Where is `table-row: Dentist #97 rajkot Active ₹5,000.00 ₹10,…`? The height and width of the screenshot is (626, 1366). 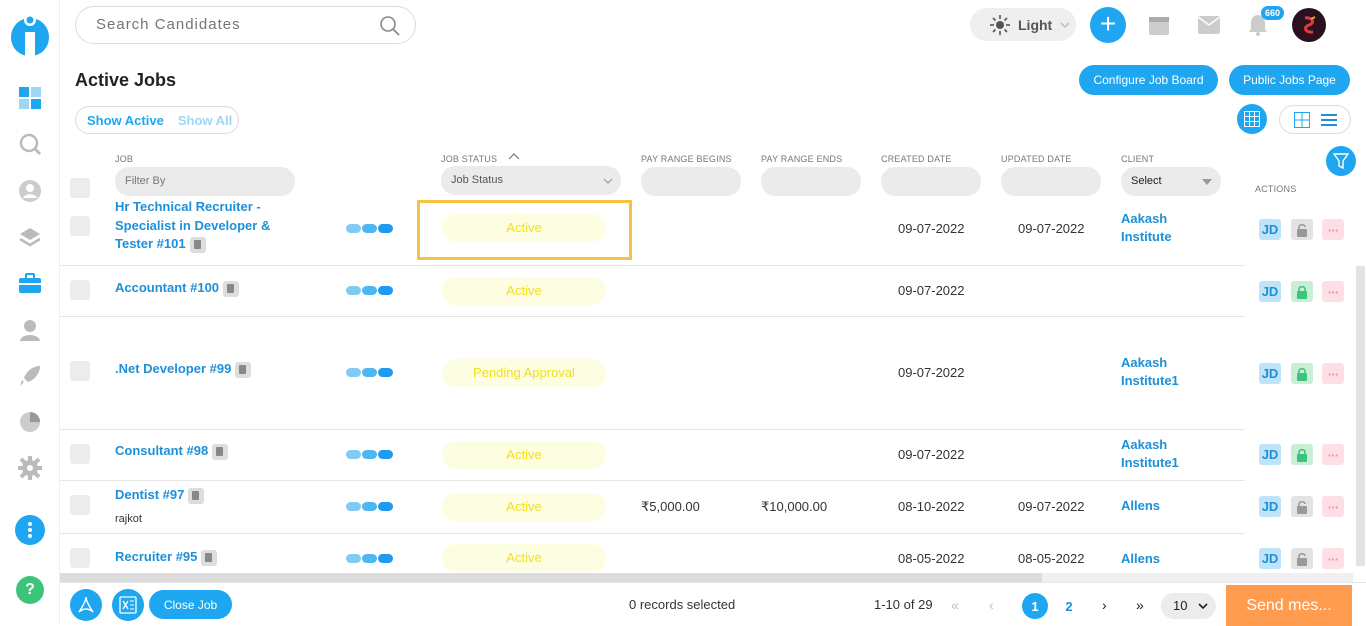 table-row: Dentist #97 rajkot Active ₹5,000.00 ₹10,… is located at coordinates (702, 507).